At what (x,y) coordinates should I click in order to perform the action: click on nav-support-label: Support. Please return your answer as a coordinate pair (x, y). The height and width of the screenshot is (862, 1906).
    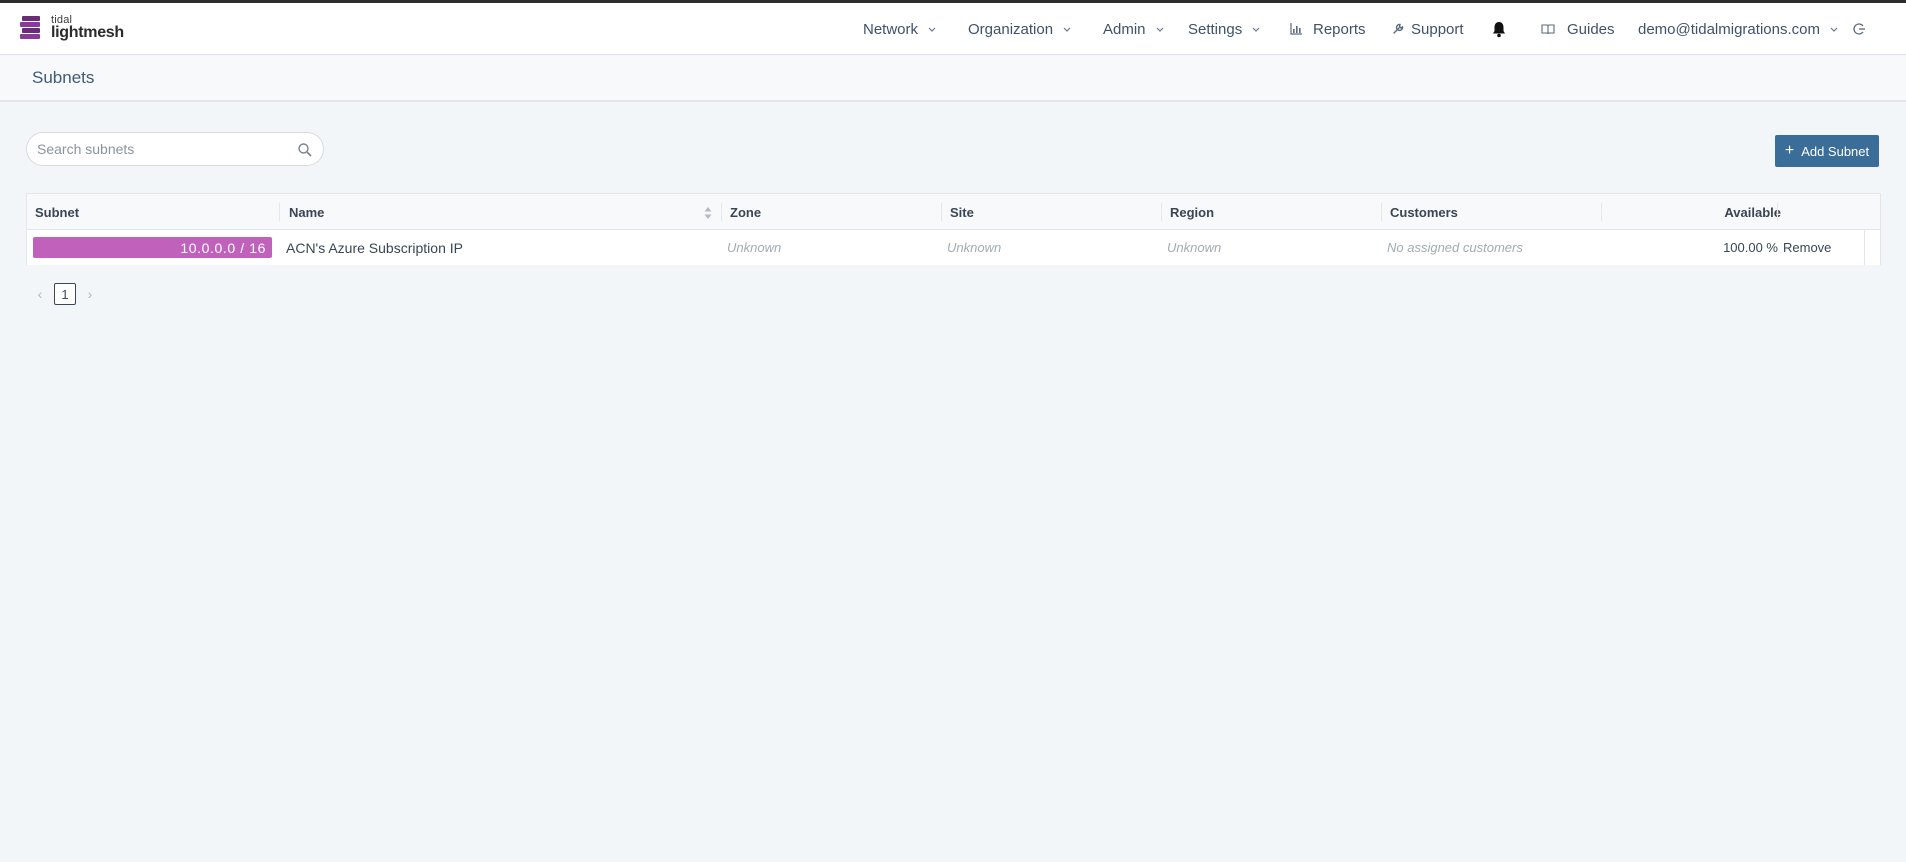
    Looking at the image, I should click on (1437, 29).